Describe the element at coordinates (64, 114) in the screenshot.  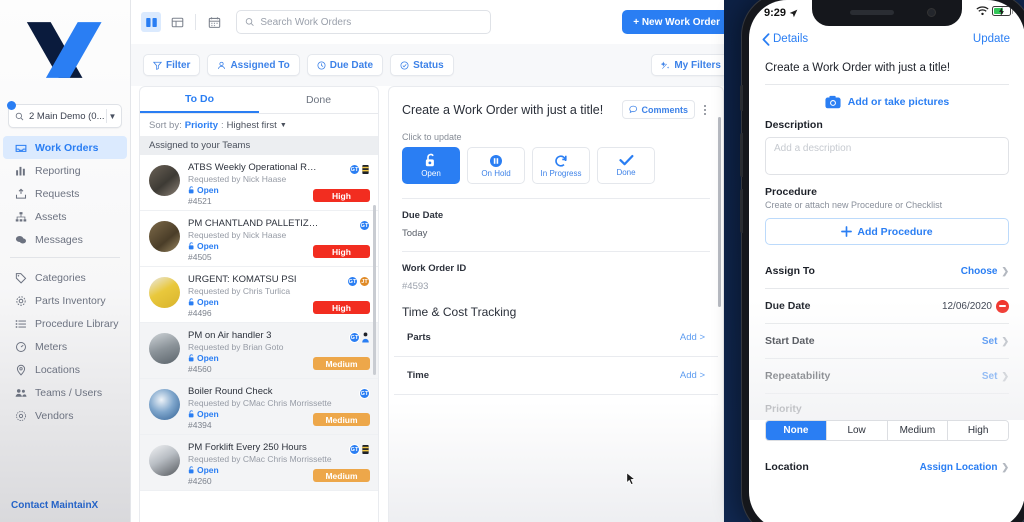
I see `org-selector: 2 Main Demo (0... ▼` at that location.